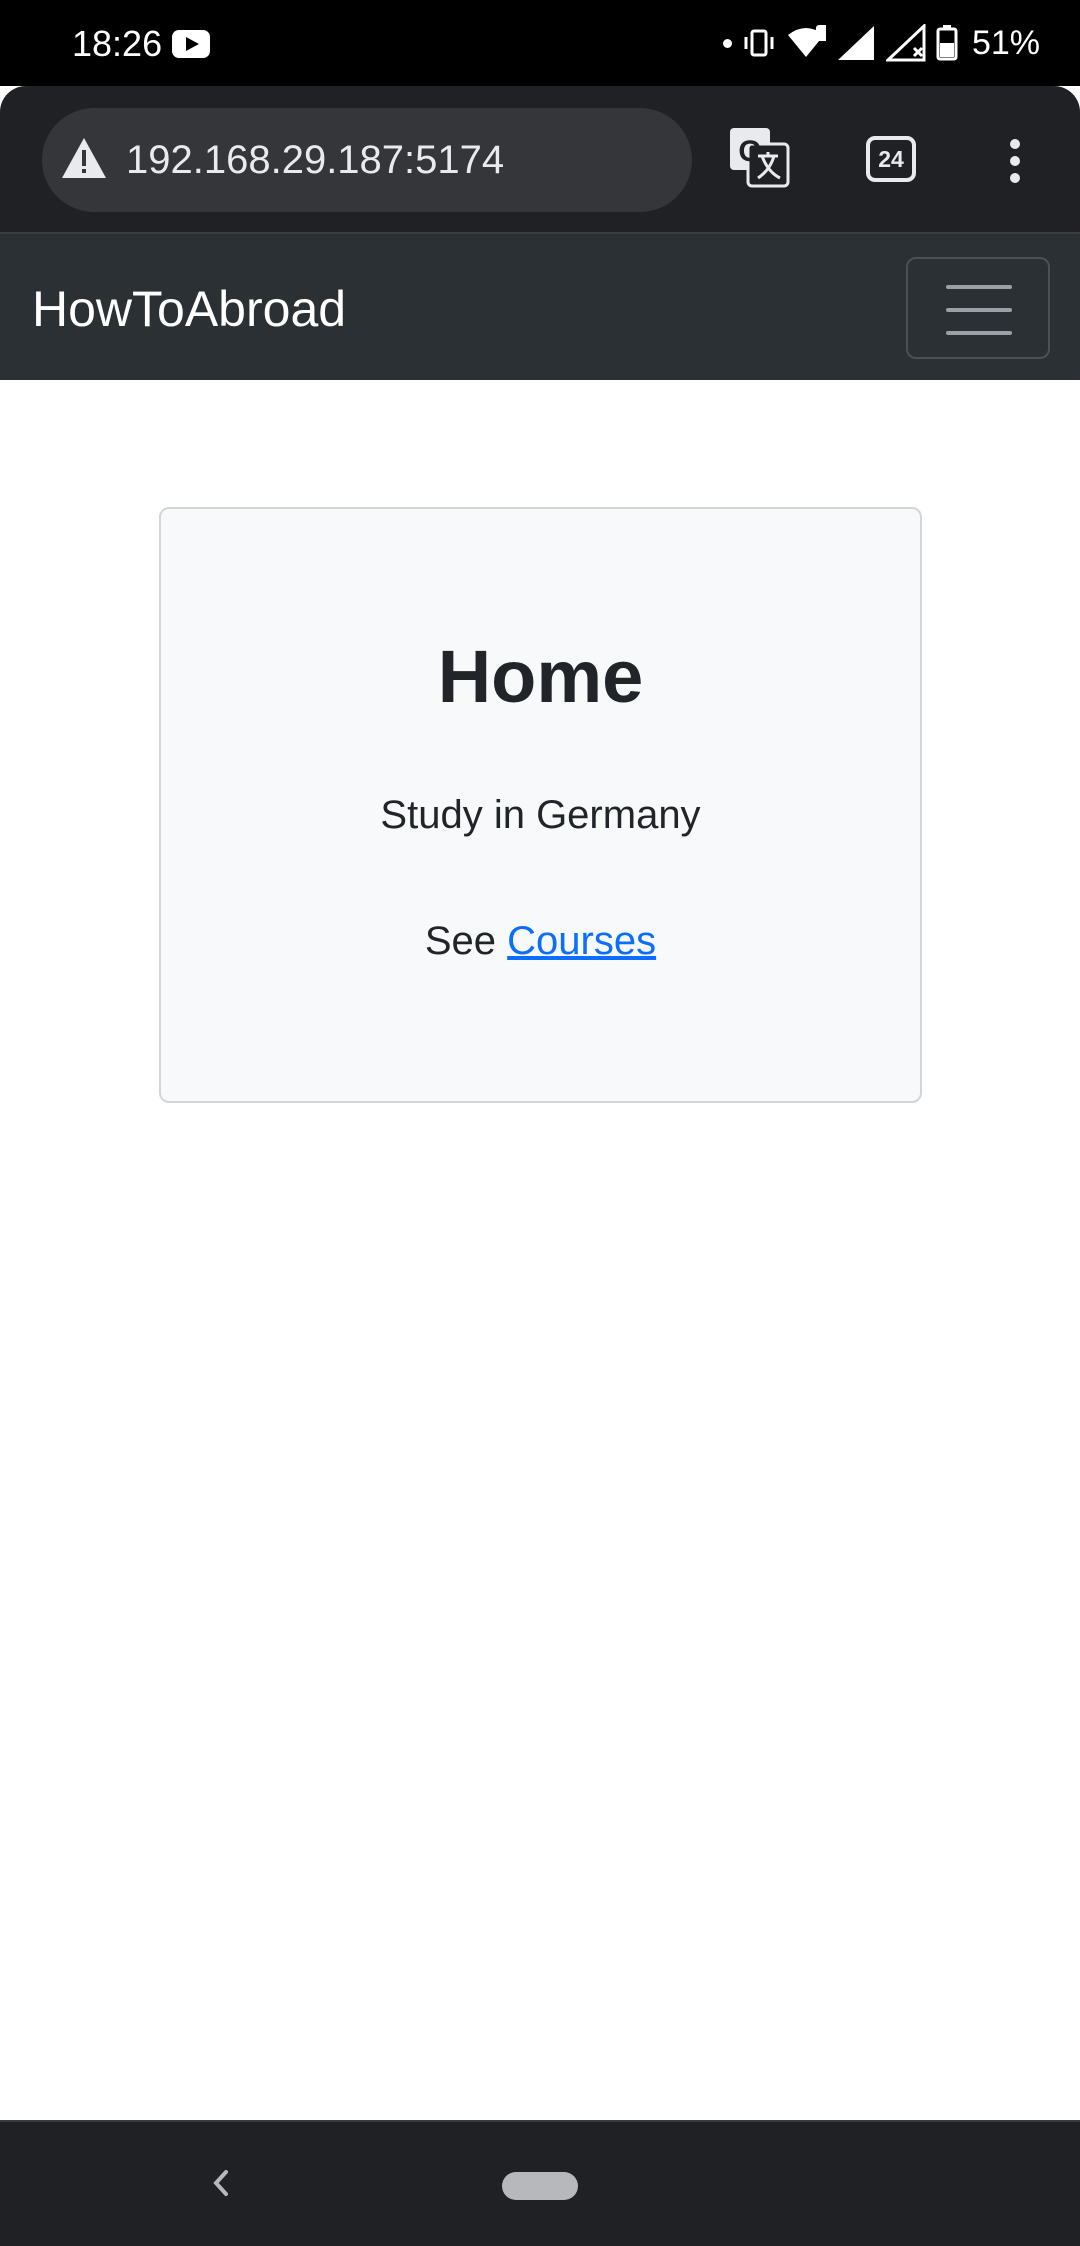 The image size is (1080, 2246). Describe the element at coordinates (191, 44) in the screenshot. I see `youtube-icon` at that location.